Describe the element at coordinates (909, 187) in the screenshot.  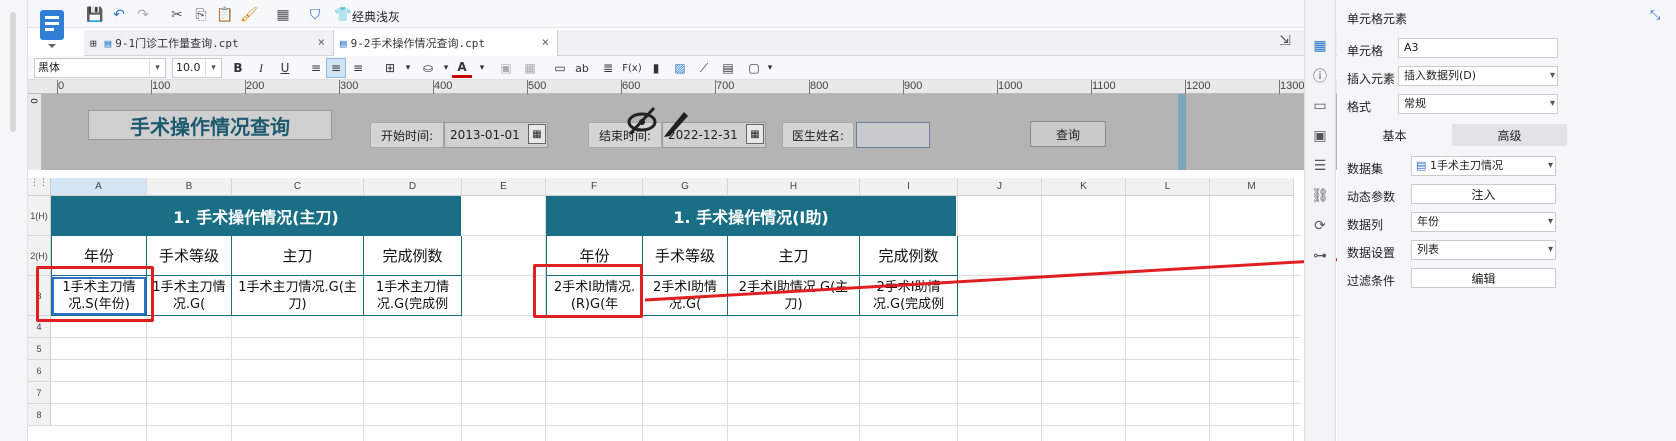
I see `column-header: I` at that location.